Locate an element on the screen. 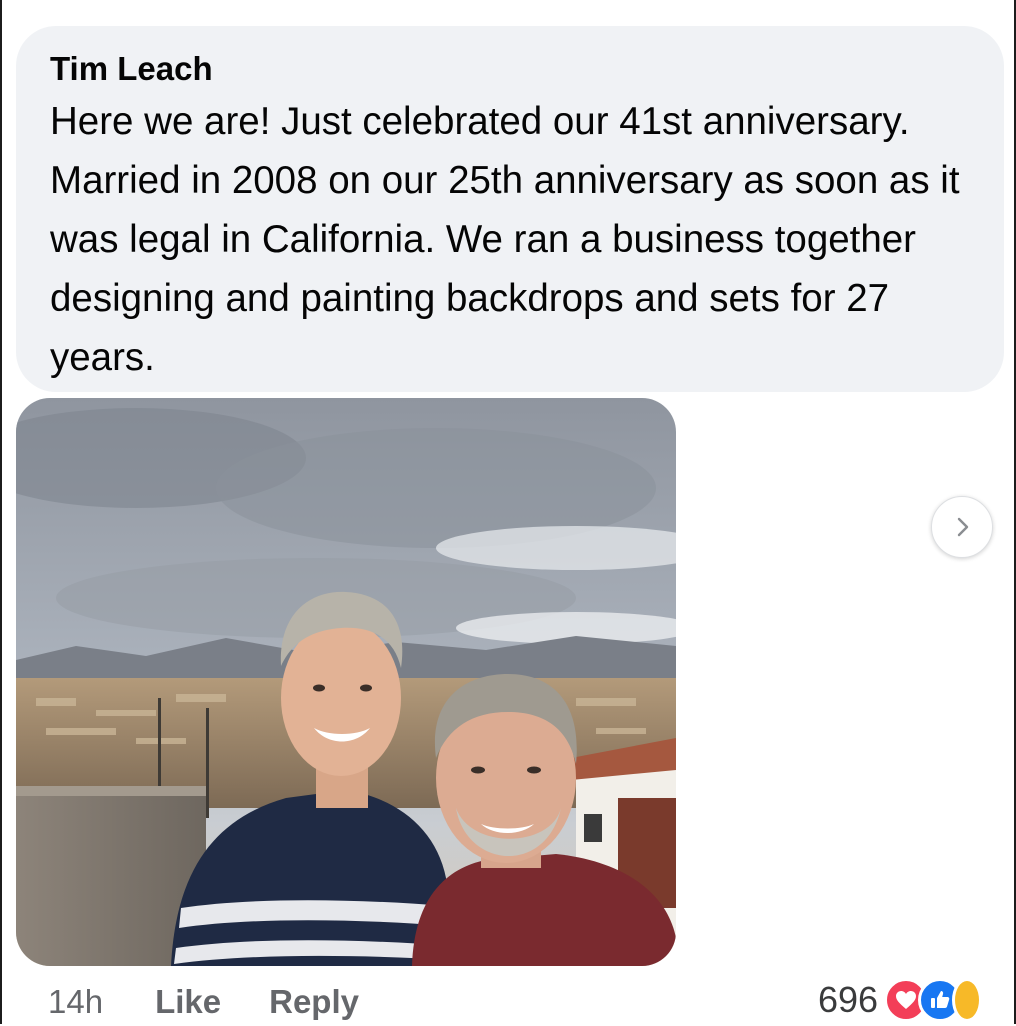  comment-author: Tim Leach is located at coordinates (509, 69).